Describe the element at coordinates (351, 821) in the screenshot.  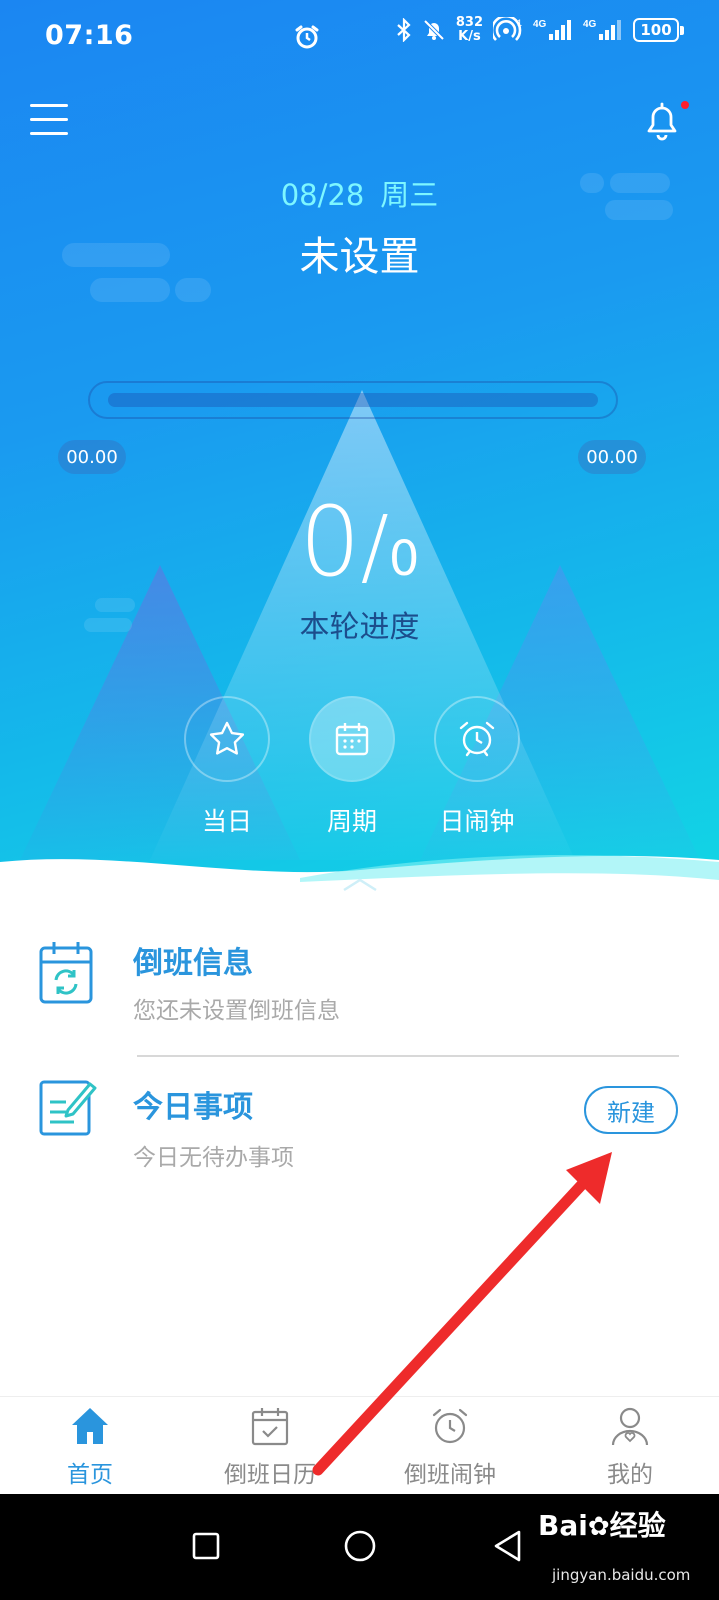
I see `cycle-label: 周期` at that location.